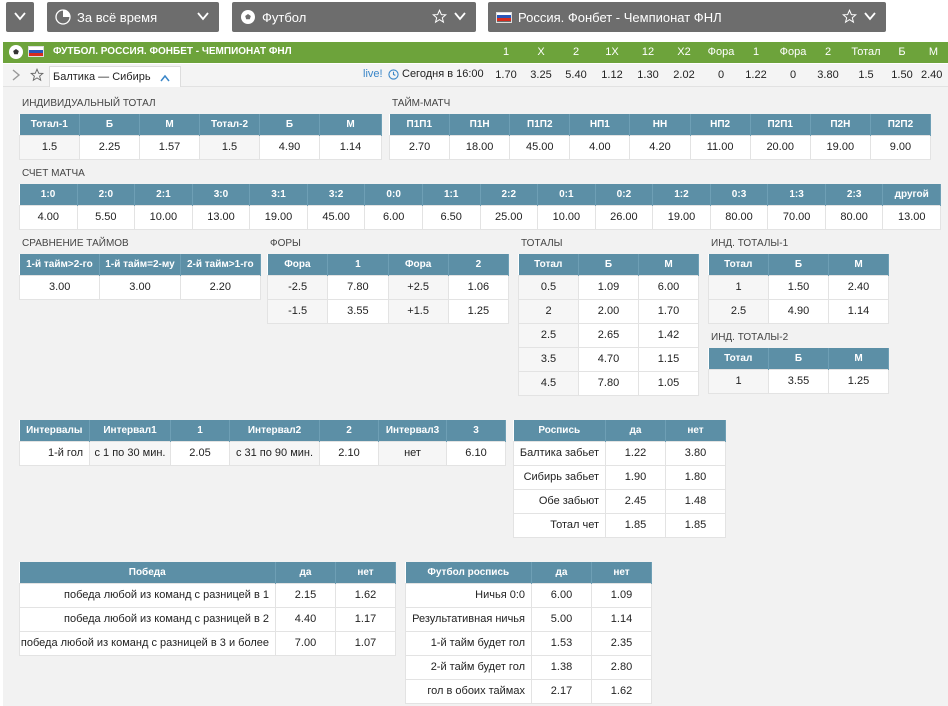  Describe the element at coordinates (365, 619) in the screenshot. I see `odd-cell: 1.17` at that location.